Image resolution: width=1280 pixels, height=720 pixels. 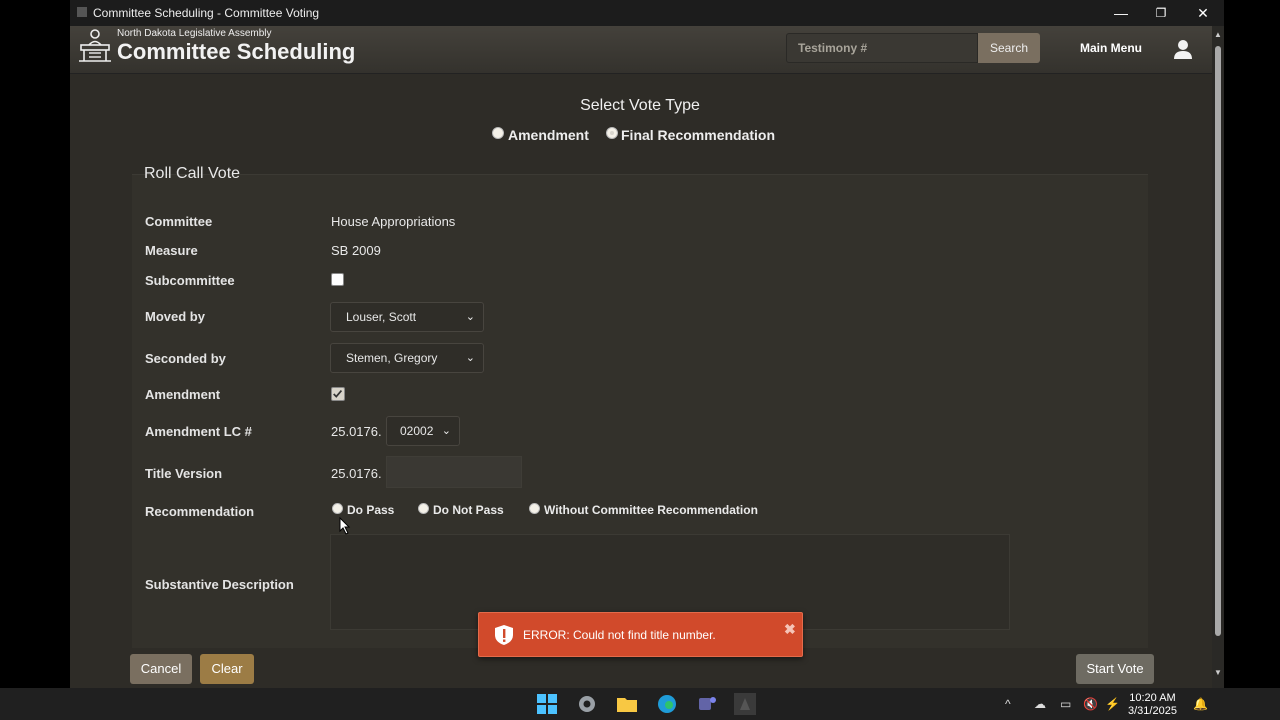 What do you see at coordinates (183, 394) in the screenshot?
I see `amendment-label: Amendment` at bounding box center [183, 394].